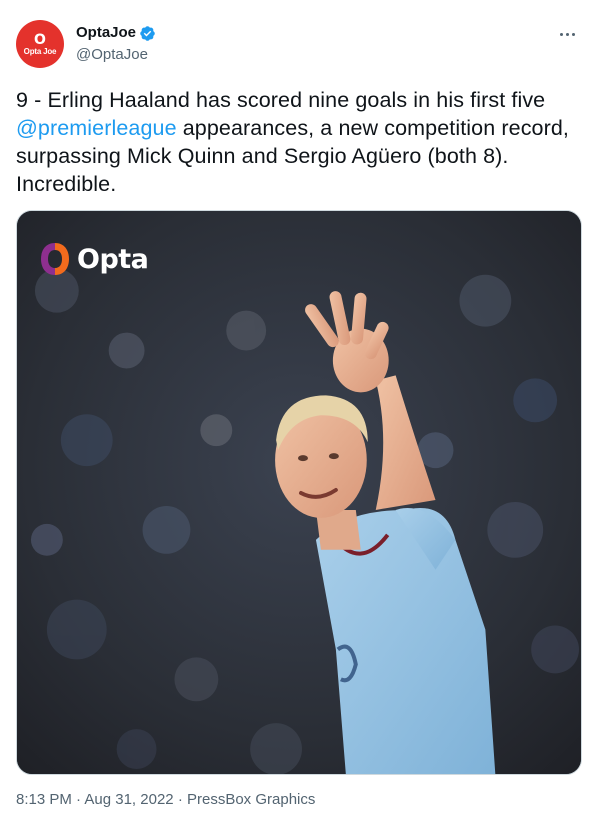 The image size is (599, 823). Describe the element at coordinates (96, 128) in the screenshot. I see `mention-link: @premierleague` at that location.